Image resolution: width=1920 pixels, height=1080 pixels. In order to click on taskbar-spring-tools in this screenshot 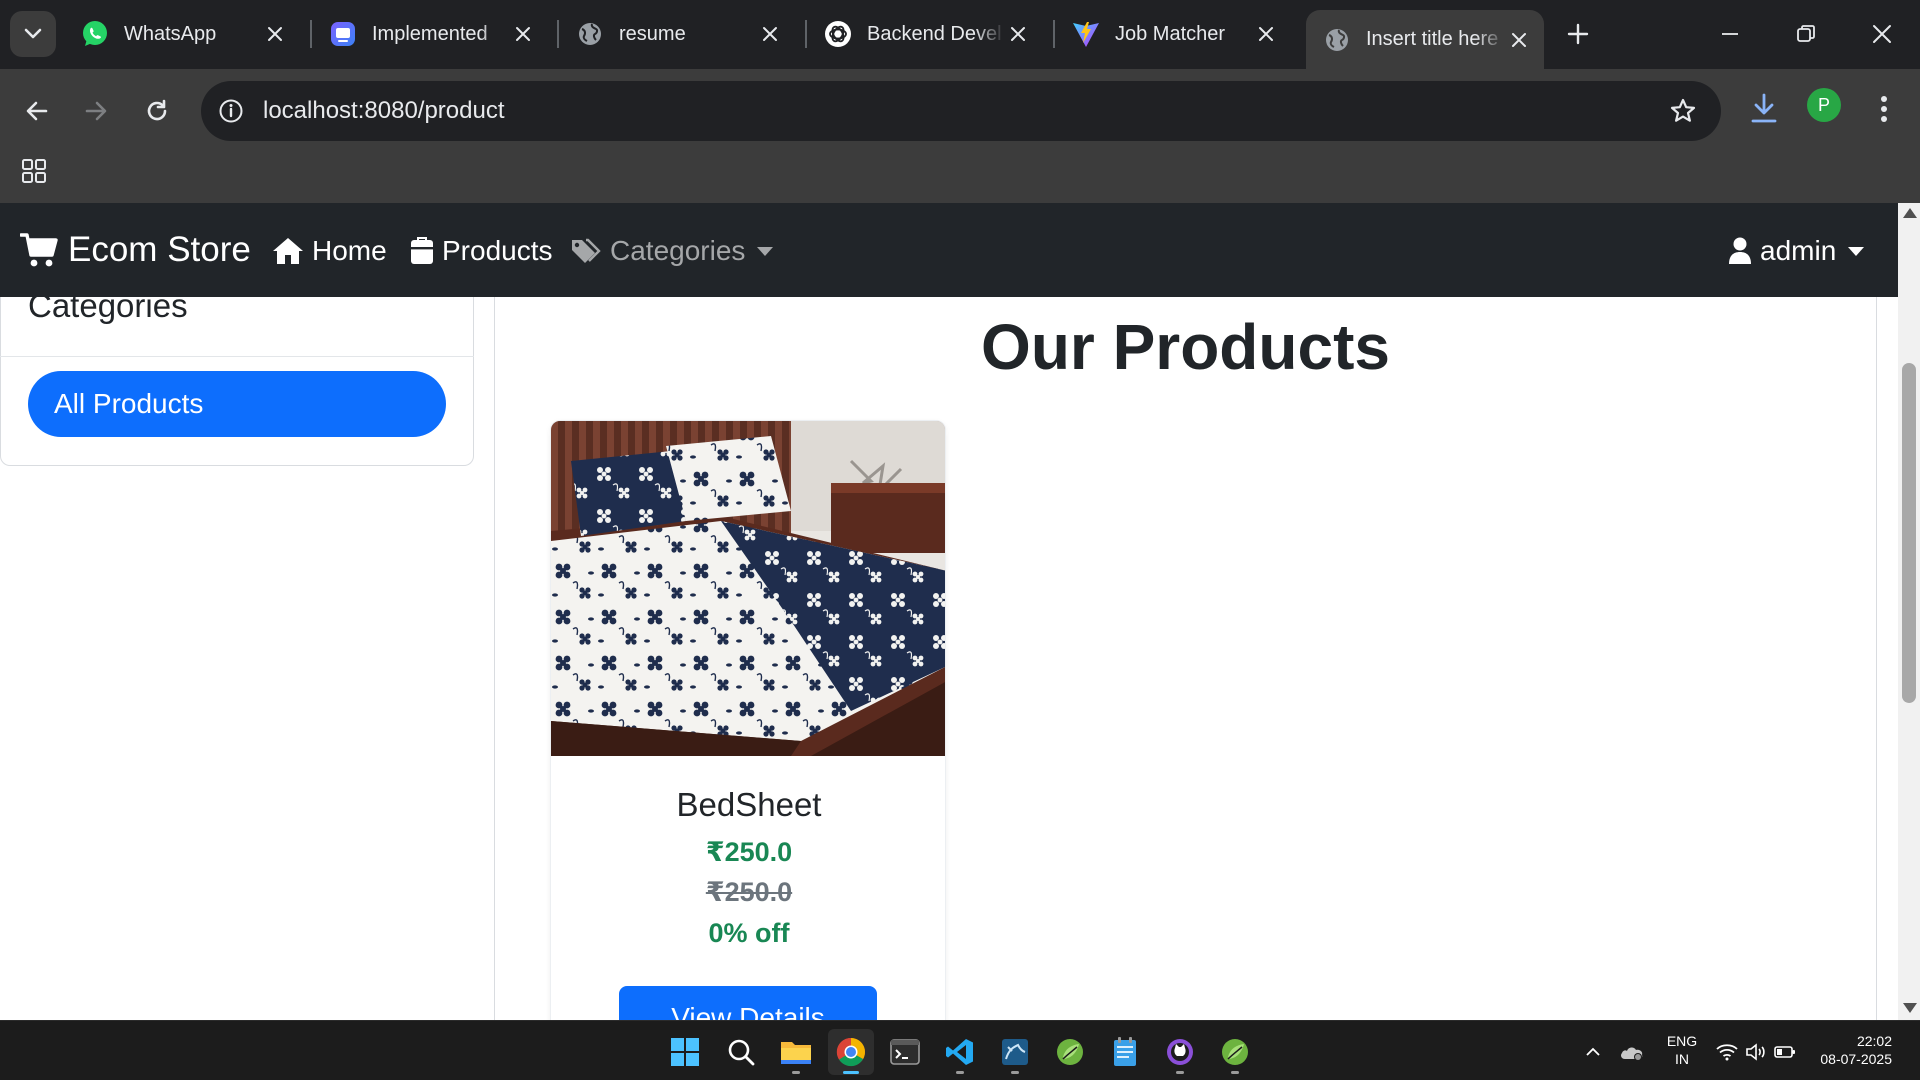, I will do `click(1070, 1052)`.